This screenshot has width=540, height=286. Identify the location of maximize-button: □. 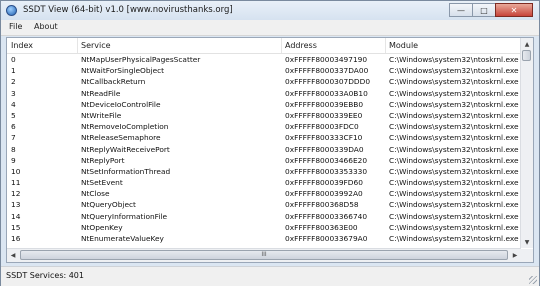
(484, 10).